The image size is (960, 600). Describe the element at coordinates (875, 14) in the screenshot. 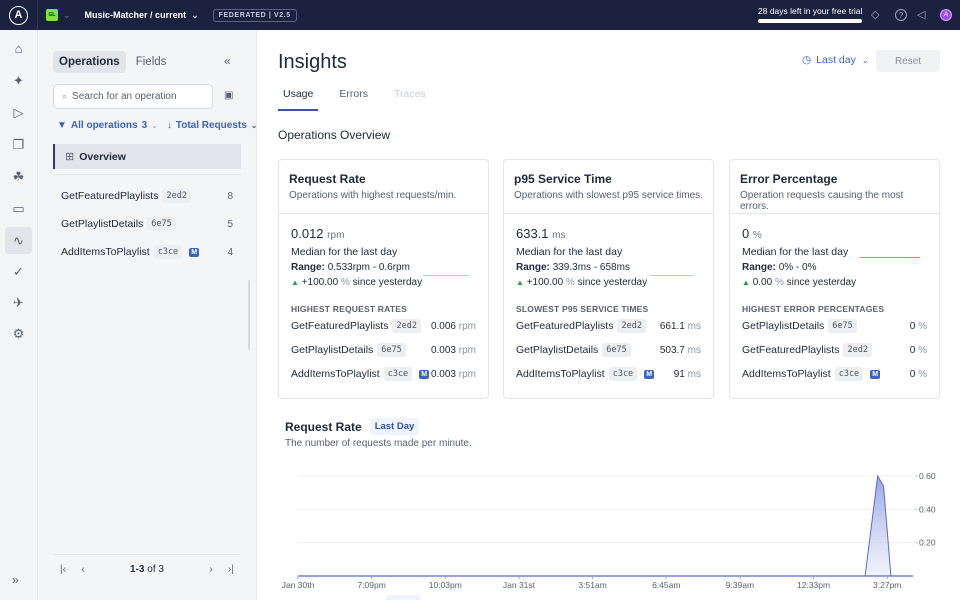

I see `layers-icon: ◇` at that location.